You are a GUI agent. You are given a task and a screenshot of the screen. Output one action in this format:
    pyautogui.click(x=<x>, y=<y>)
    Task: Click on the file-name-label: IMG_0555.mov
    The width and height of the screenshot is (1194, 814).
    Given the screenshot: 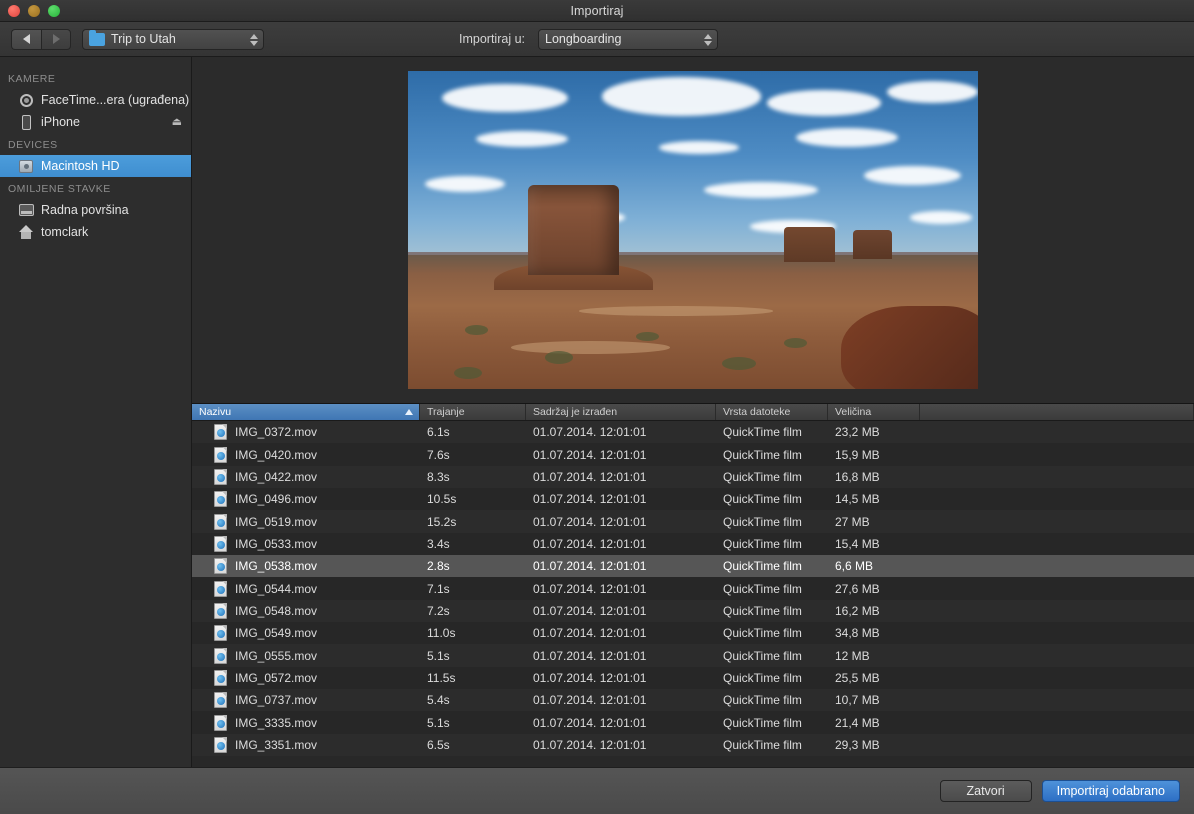 What is the action you would take?
    pyautogui.click(x=276, y=655)
    